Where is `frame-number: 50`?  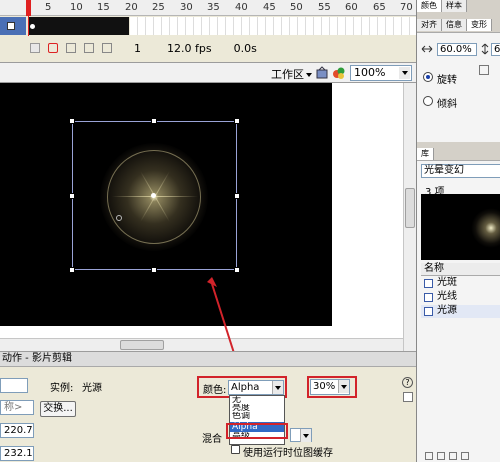
frame-number: 50 is located at coordinates (296, 7).